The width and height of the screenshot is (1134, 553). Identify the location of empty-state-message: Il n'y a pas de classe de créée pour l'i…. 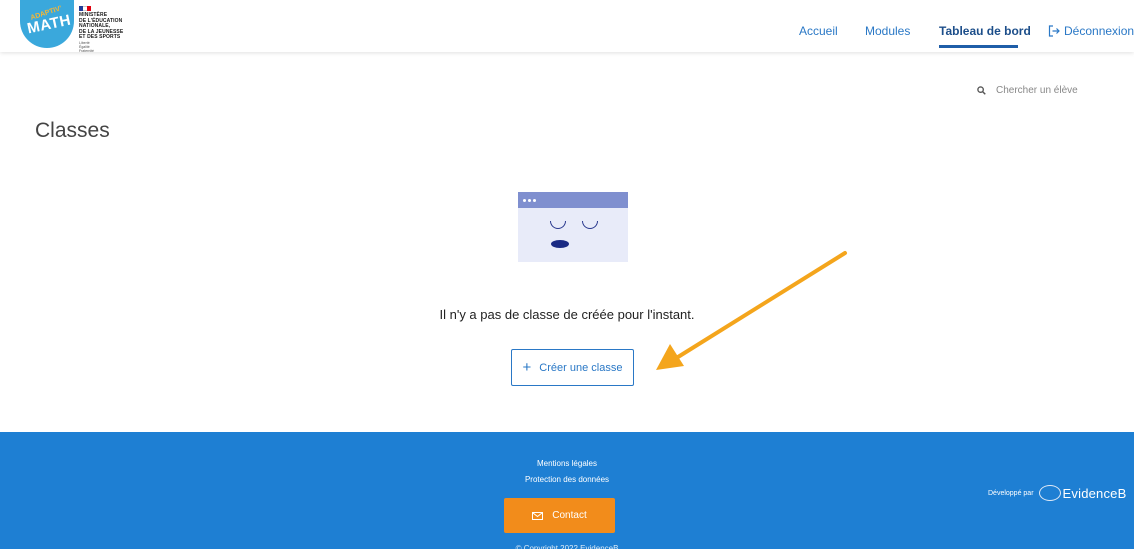
(567, 314).